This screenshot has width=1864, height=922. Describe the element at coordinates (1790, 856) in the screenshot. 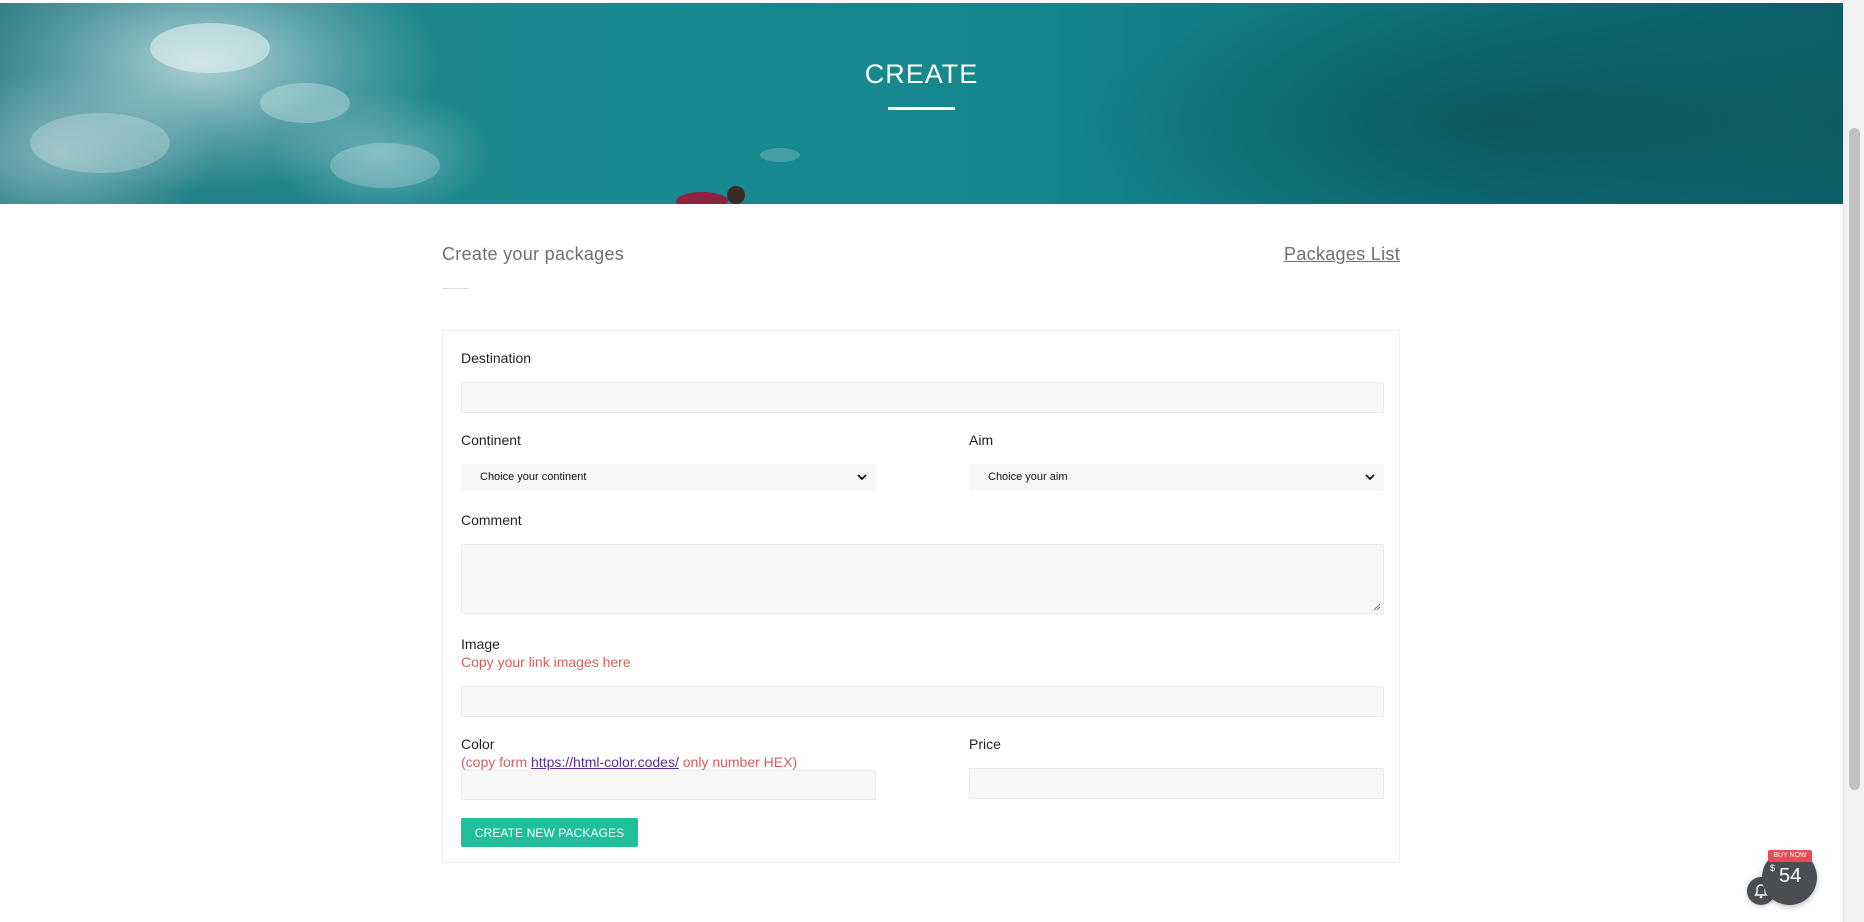

I see `buy-now-badge: BUY NOW` at that location.